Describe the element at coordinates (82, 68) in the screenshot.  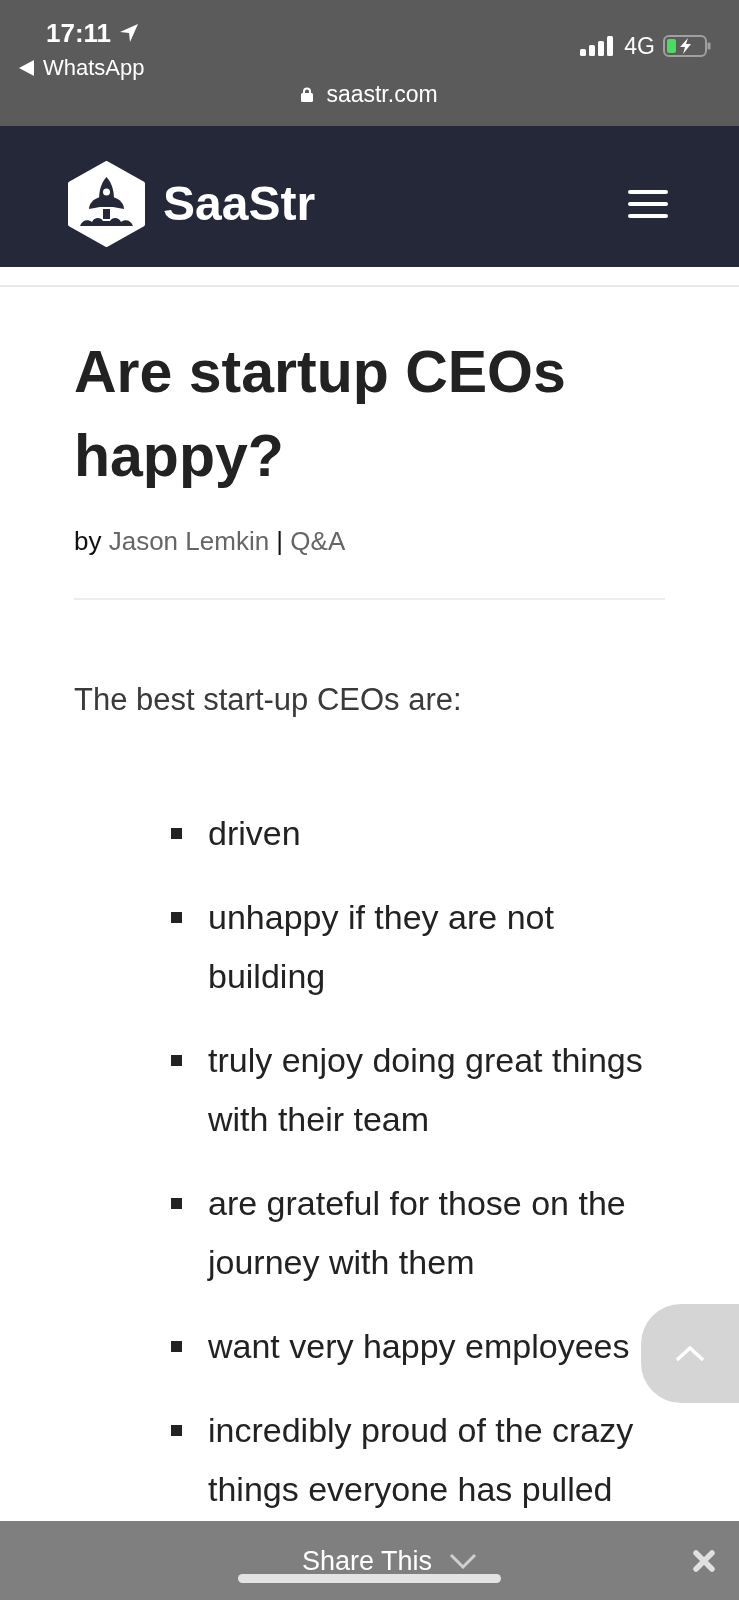
I see `back-to-app-button: WhatsApp` at that location.